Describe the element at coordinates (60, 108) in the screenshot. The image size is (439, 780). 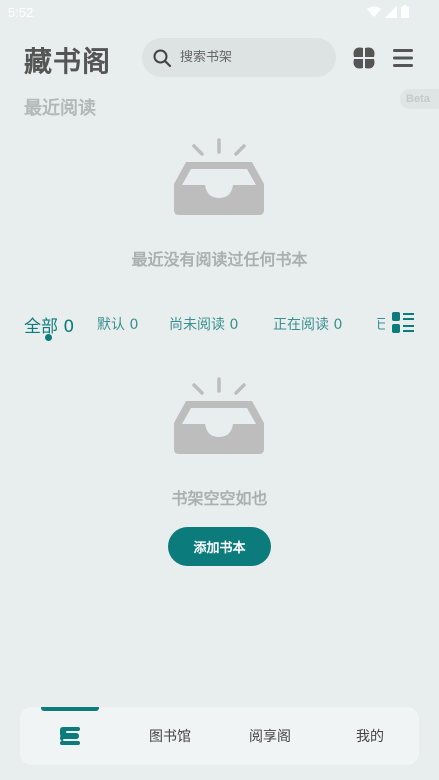
I see `recent-section-title: 最近阅读` at that location.